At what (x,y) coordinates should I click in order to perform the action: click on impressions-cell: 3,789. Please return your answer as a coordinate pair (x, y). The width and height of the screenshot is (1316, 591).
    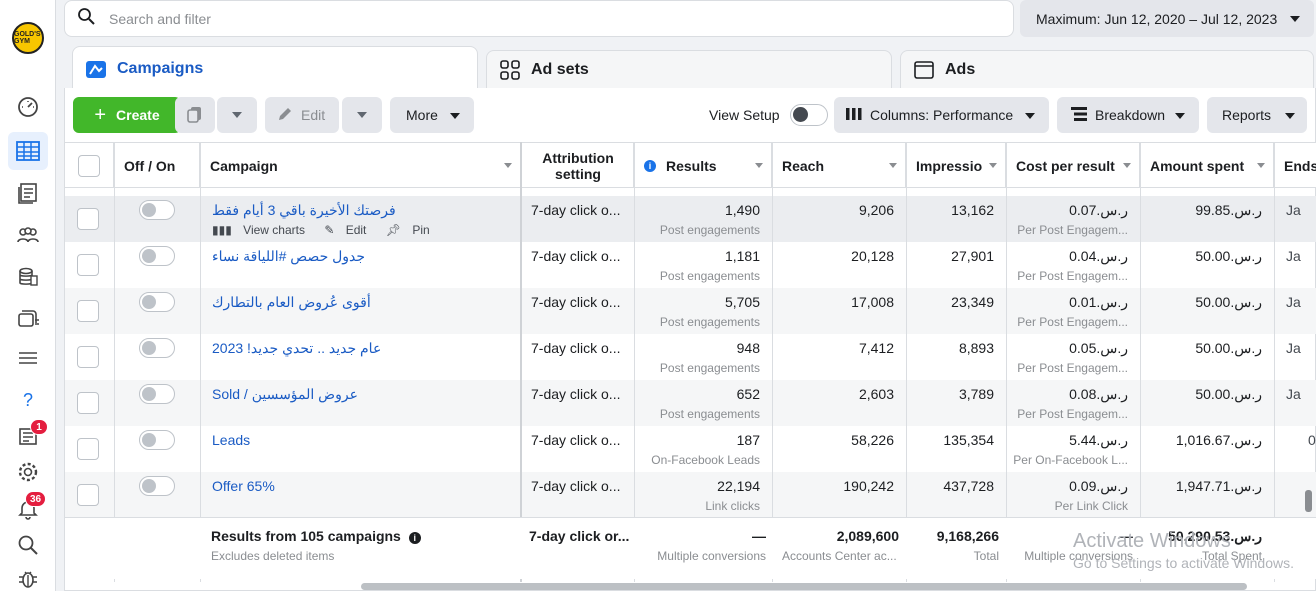
    Looking at the image, I should click on (976, 394).